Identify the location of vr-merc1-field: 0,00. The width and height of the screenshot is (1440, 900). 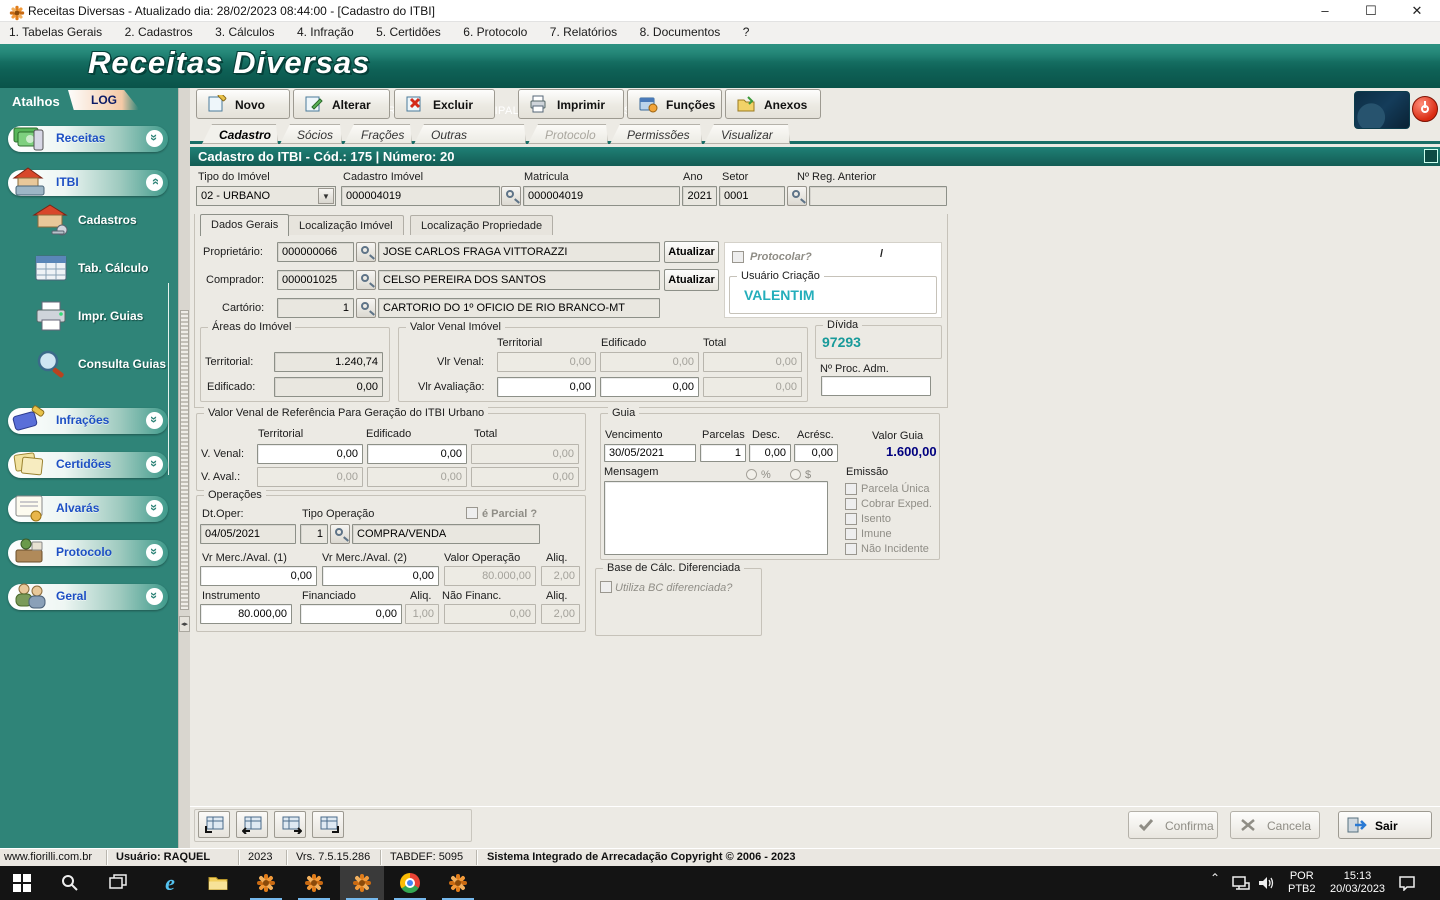
(258, 576).